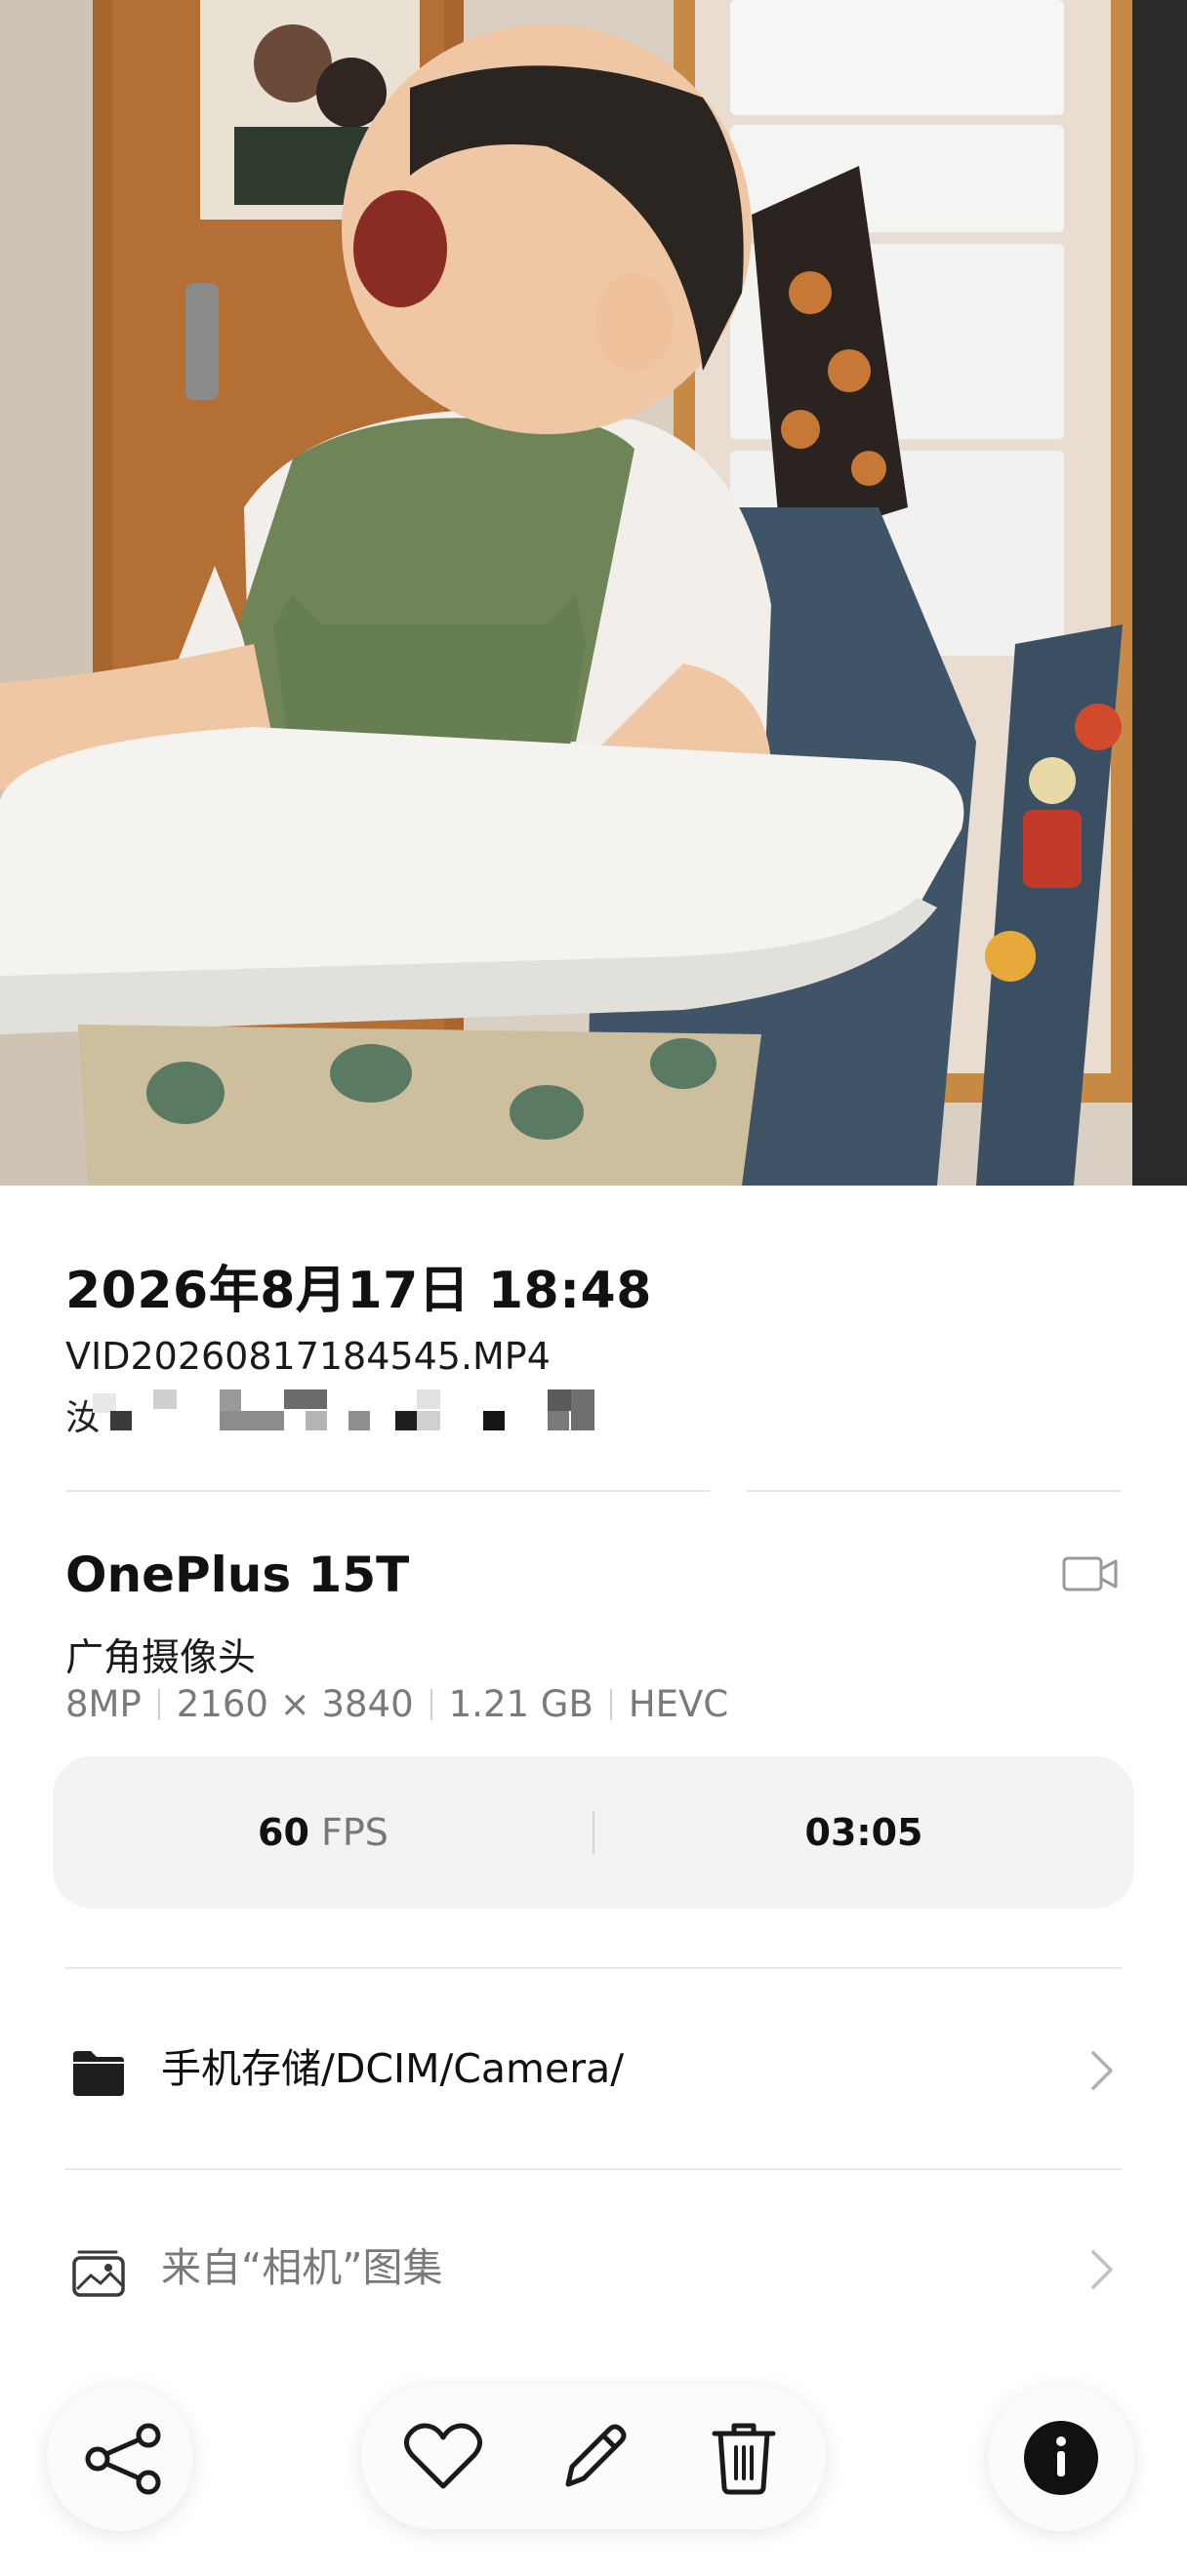 The image size is (1187, 2576). I want to click on masked-location-text: 汝, so click(332, 1413).